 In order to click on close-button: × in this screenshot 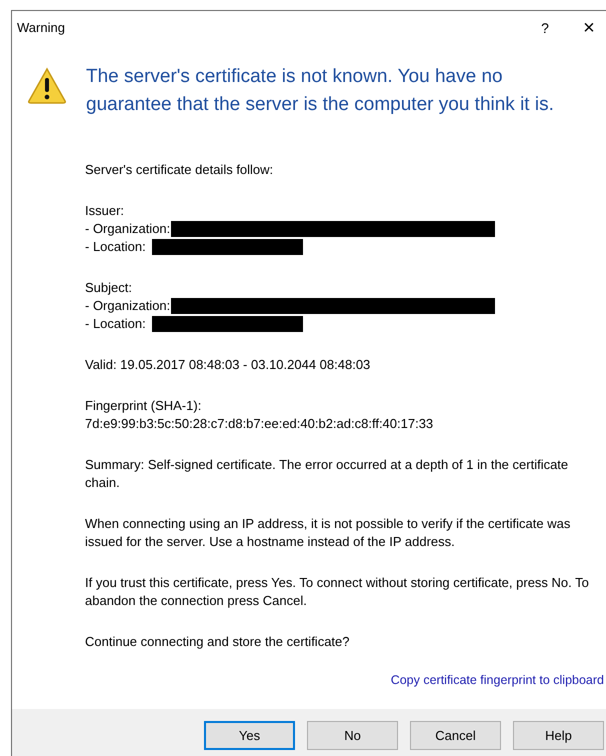, I will do `click(589, 28)`.